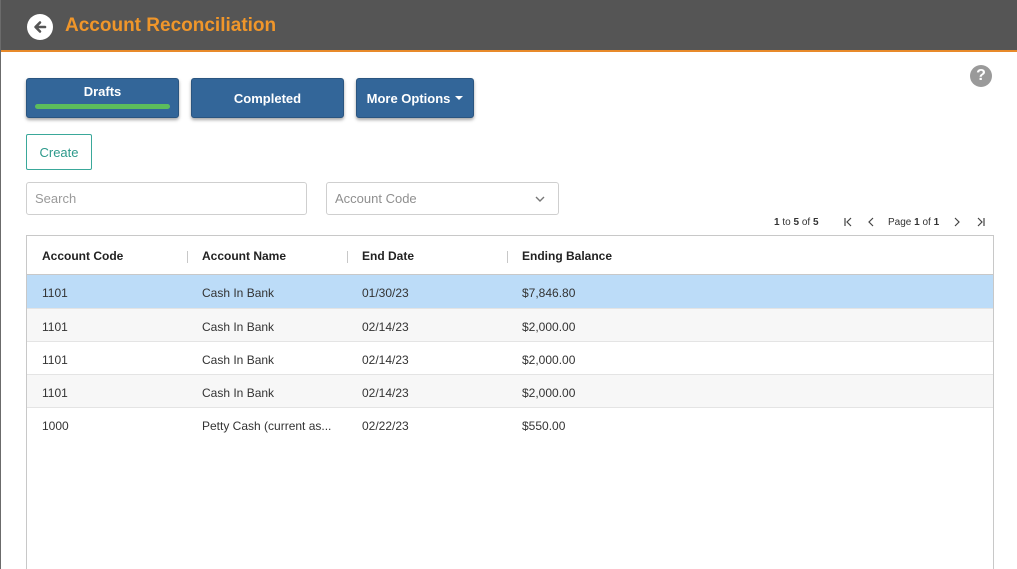 This screenshot has width=1017, height=569. I want to click on next-page-button, so click(957, 222).